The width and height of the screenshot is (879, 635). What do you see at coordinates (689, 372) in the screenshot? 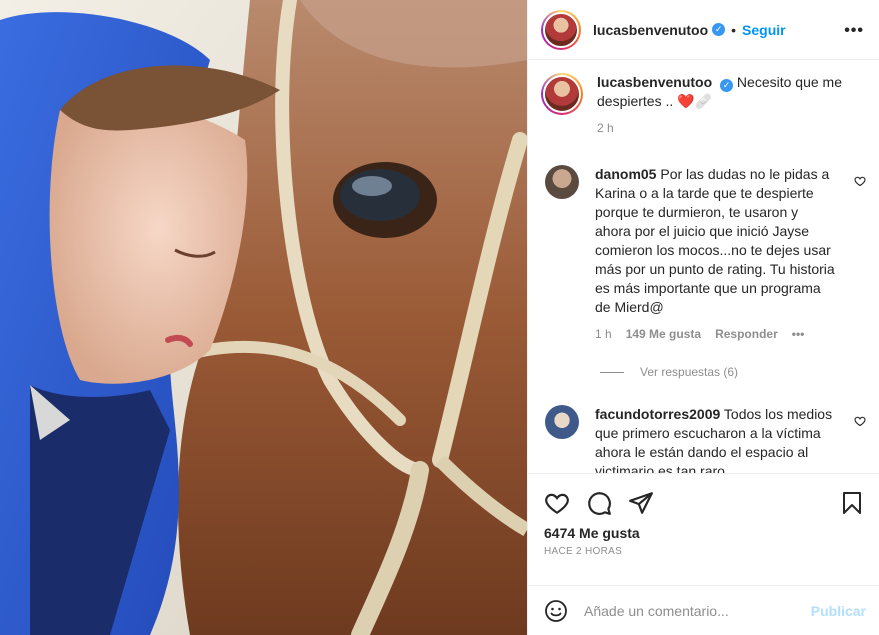
I see `view-replies-label: Ver respuestas (6)` at bounding box center [689, 372].